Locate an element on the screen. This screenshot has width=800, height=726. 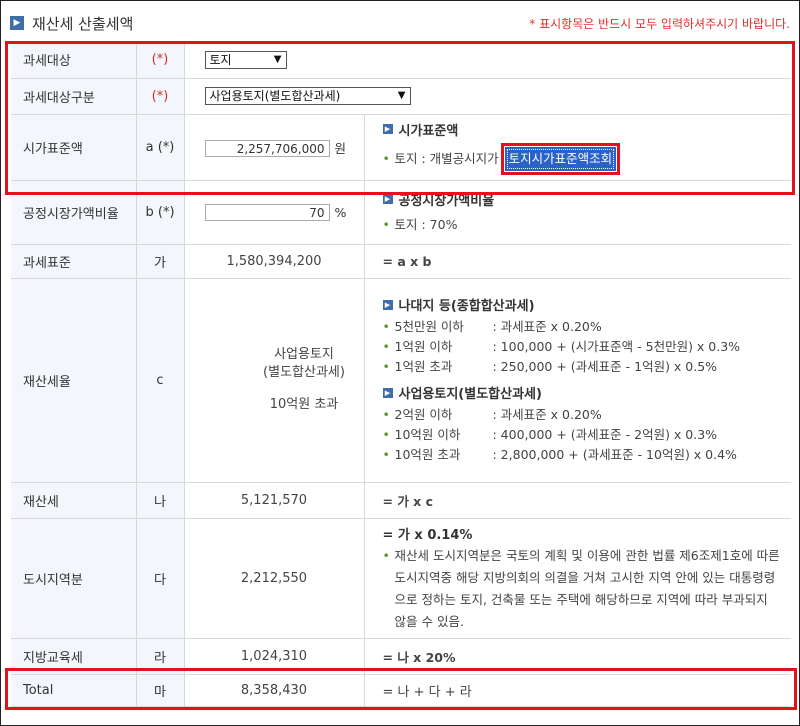
desc-title: ▶ 시가표준액 is located at coordinates (587, 129).